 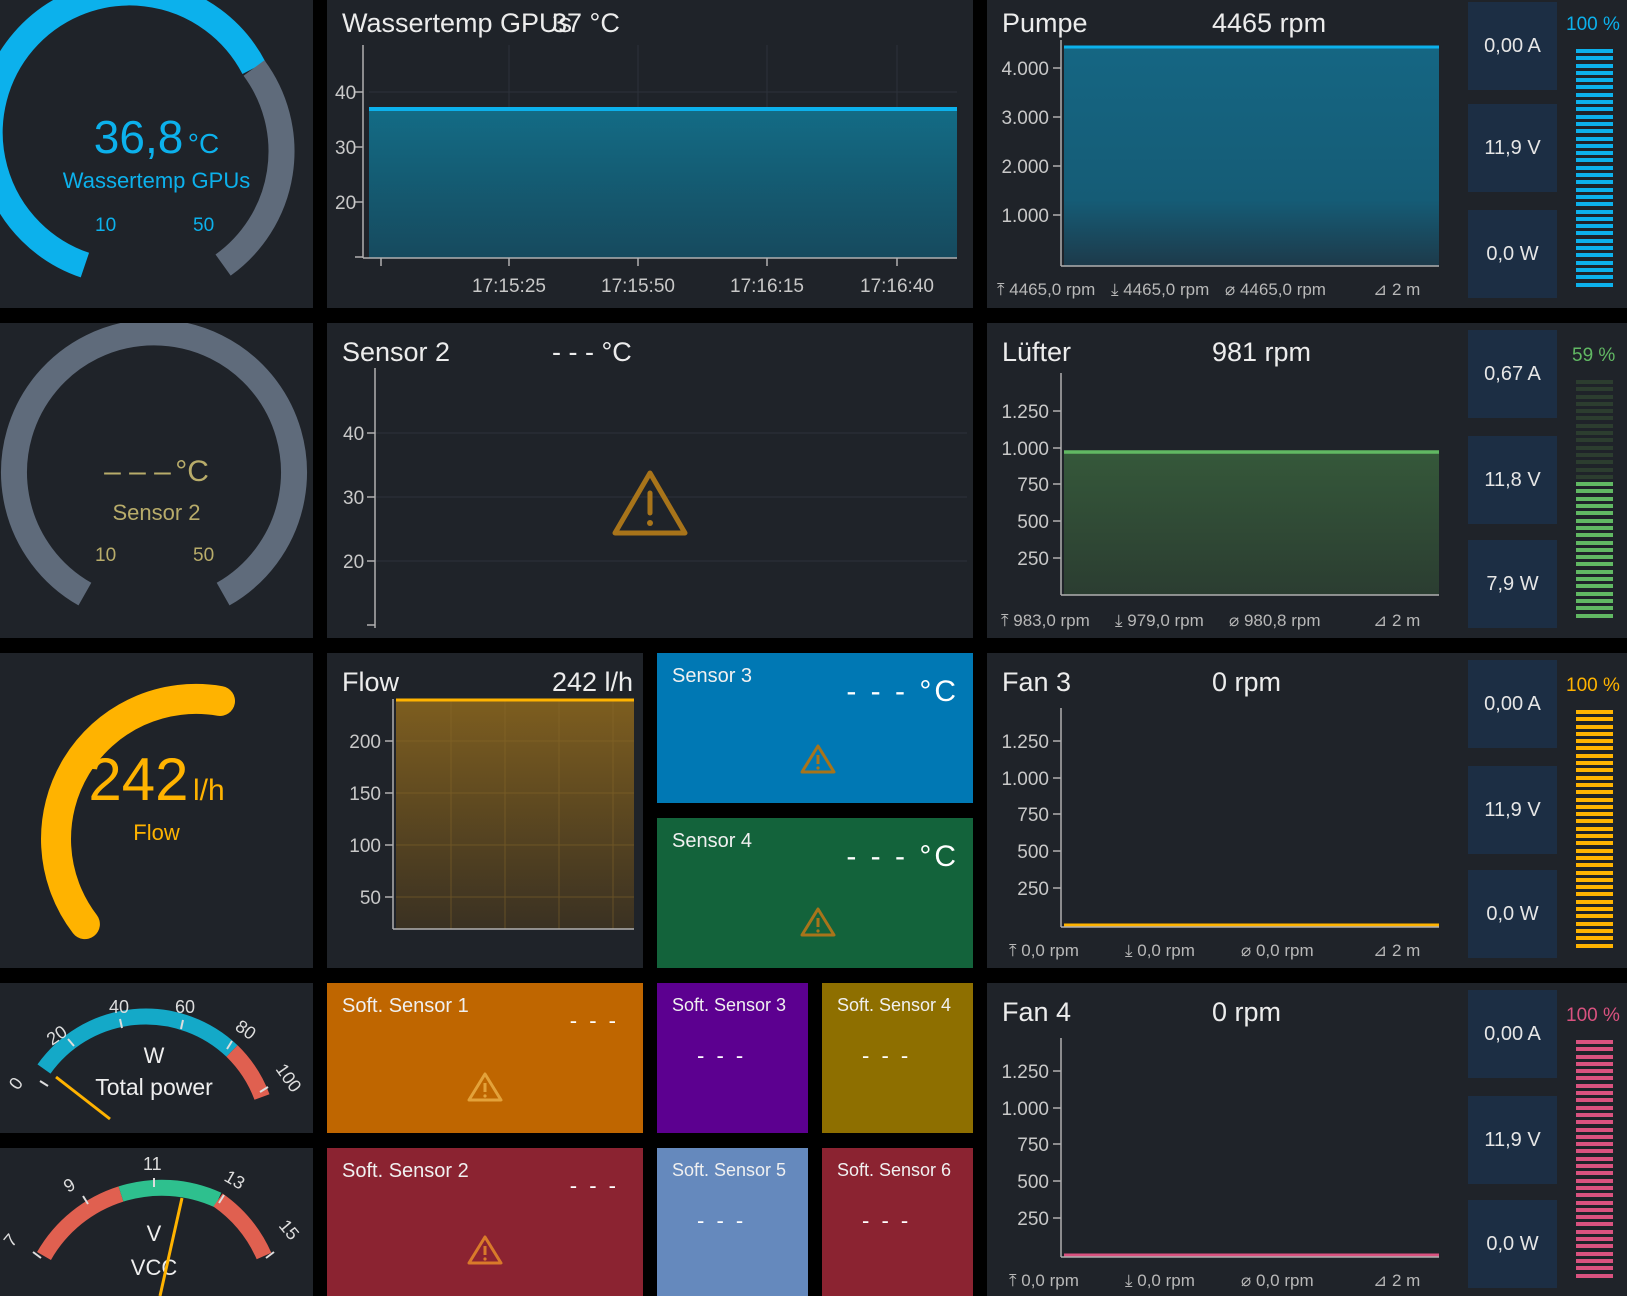 I want to click on y-tick-label: 750, so click(x=1033, y=485).